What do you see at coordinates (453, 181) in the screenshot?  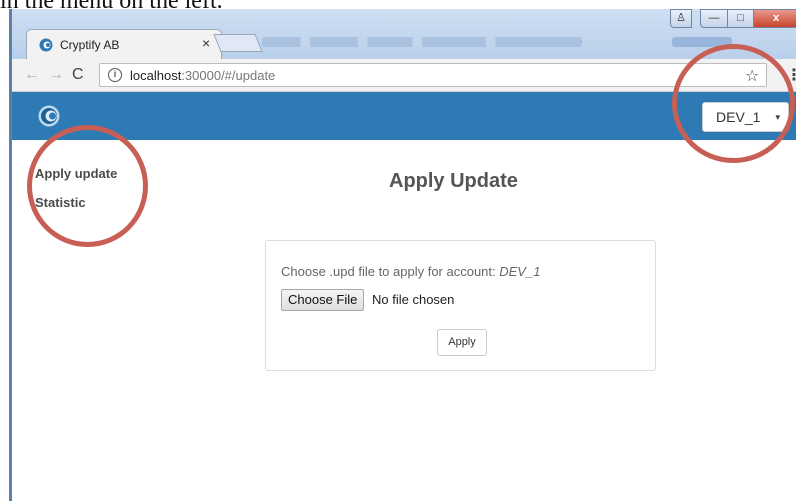 I see `page-title: Apply Update` at bounding box center [453, 181].